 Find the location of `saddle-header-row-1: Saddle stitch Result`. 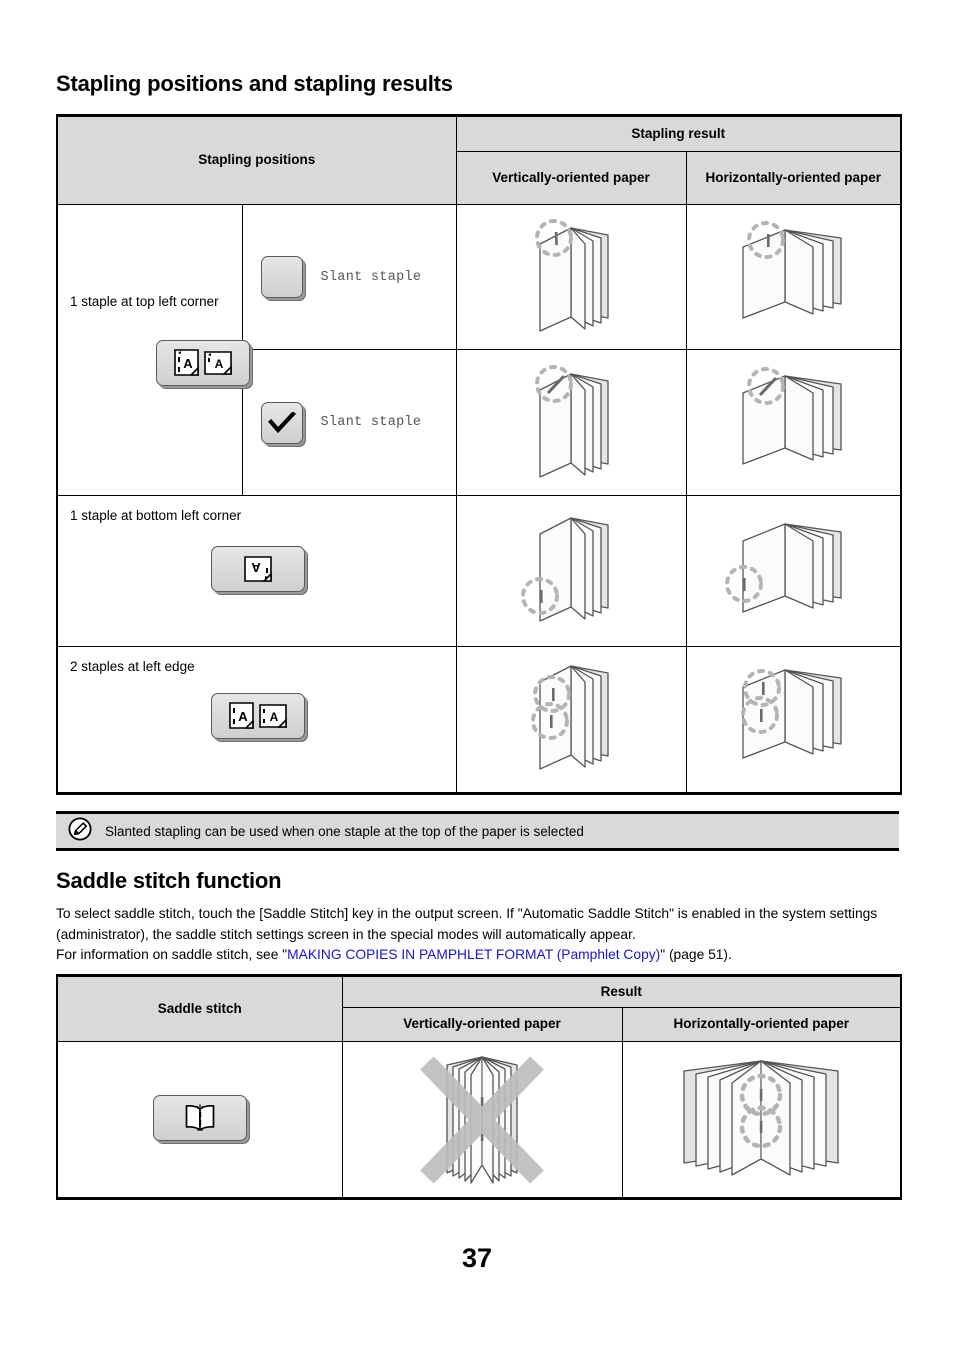

saddle-header-row-1: Saddle stitch Result is located at coordinates (479, 1008).